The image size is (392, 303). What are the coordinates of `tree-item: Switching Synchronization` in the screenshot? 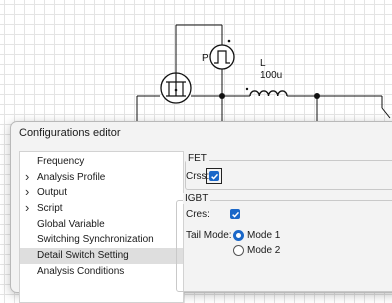 It's located at (101, 240).